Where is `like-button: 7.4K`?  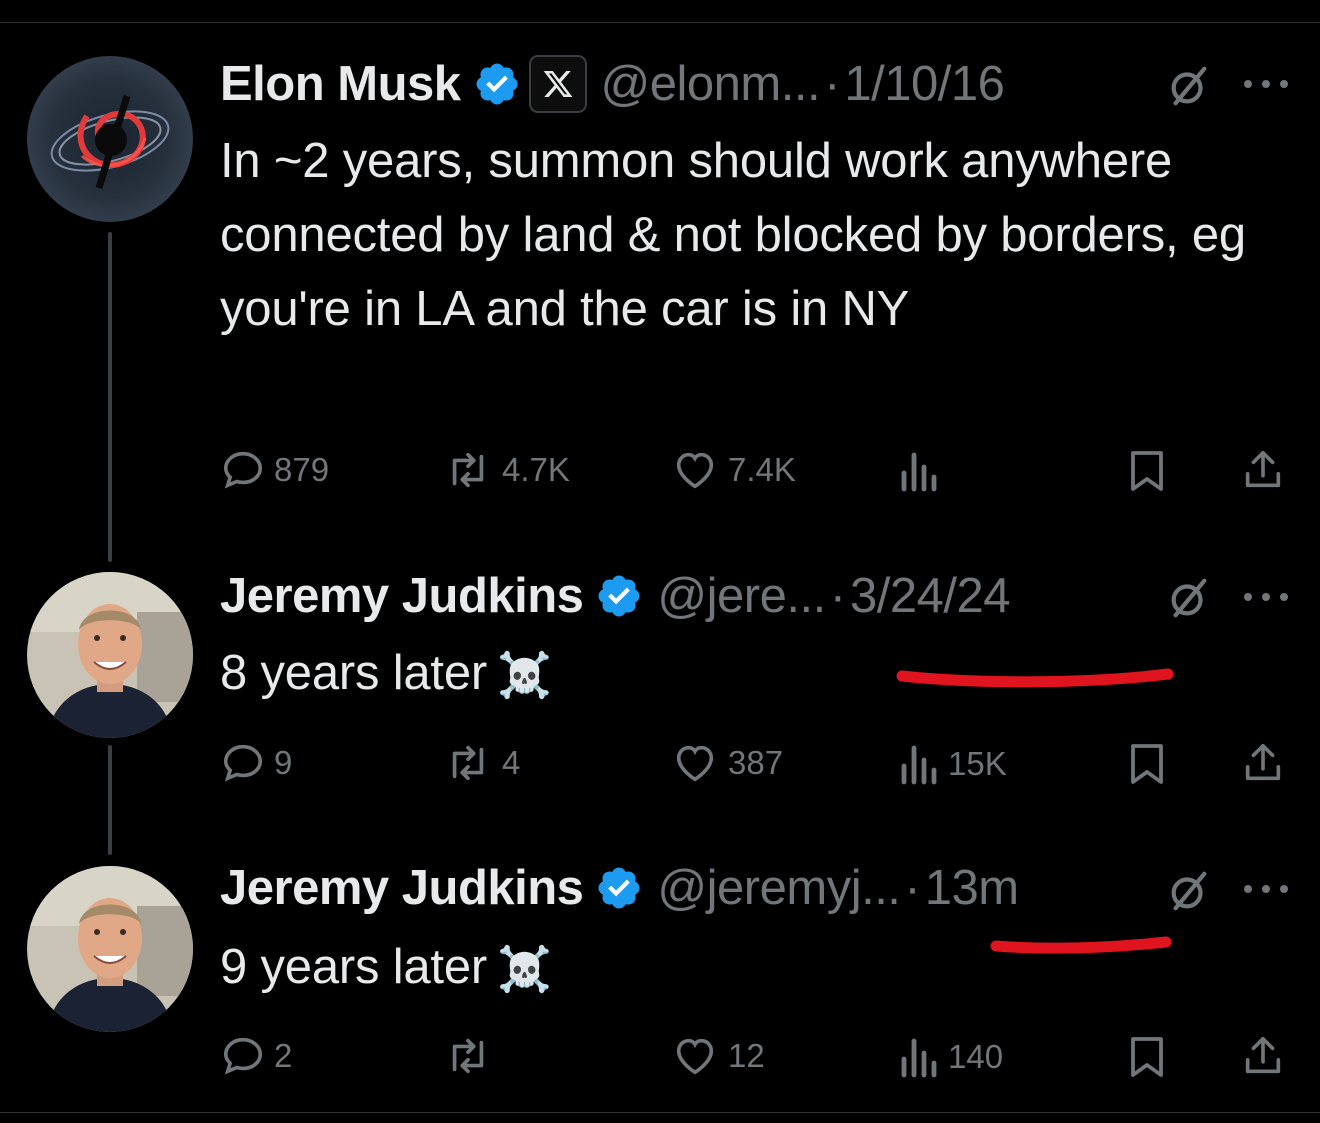
like-button: 7.4K is located at coordinates (733, 470).